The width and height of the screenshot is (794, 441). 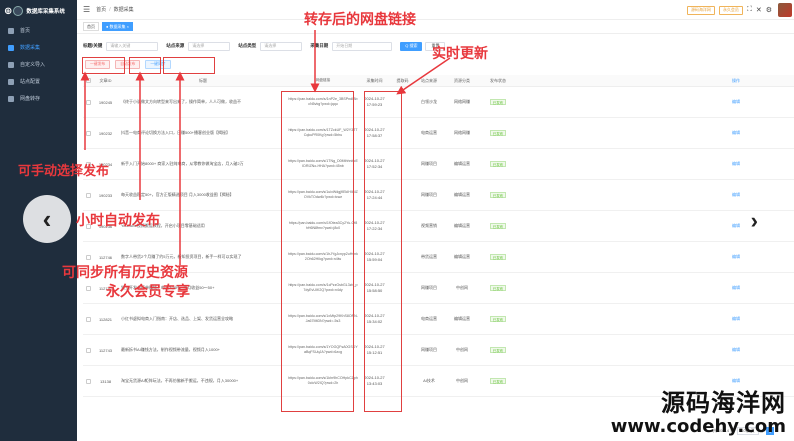 I want to click on watermark-url: www.codehy.com, so click(x=698, y=427).